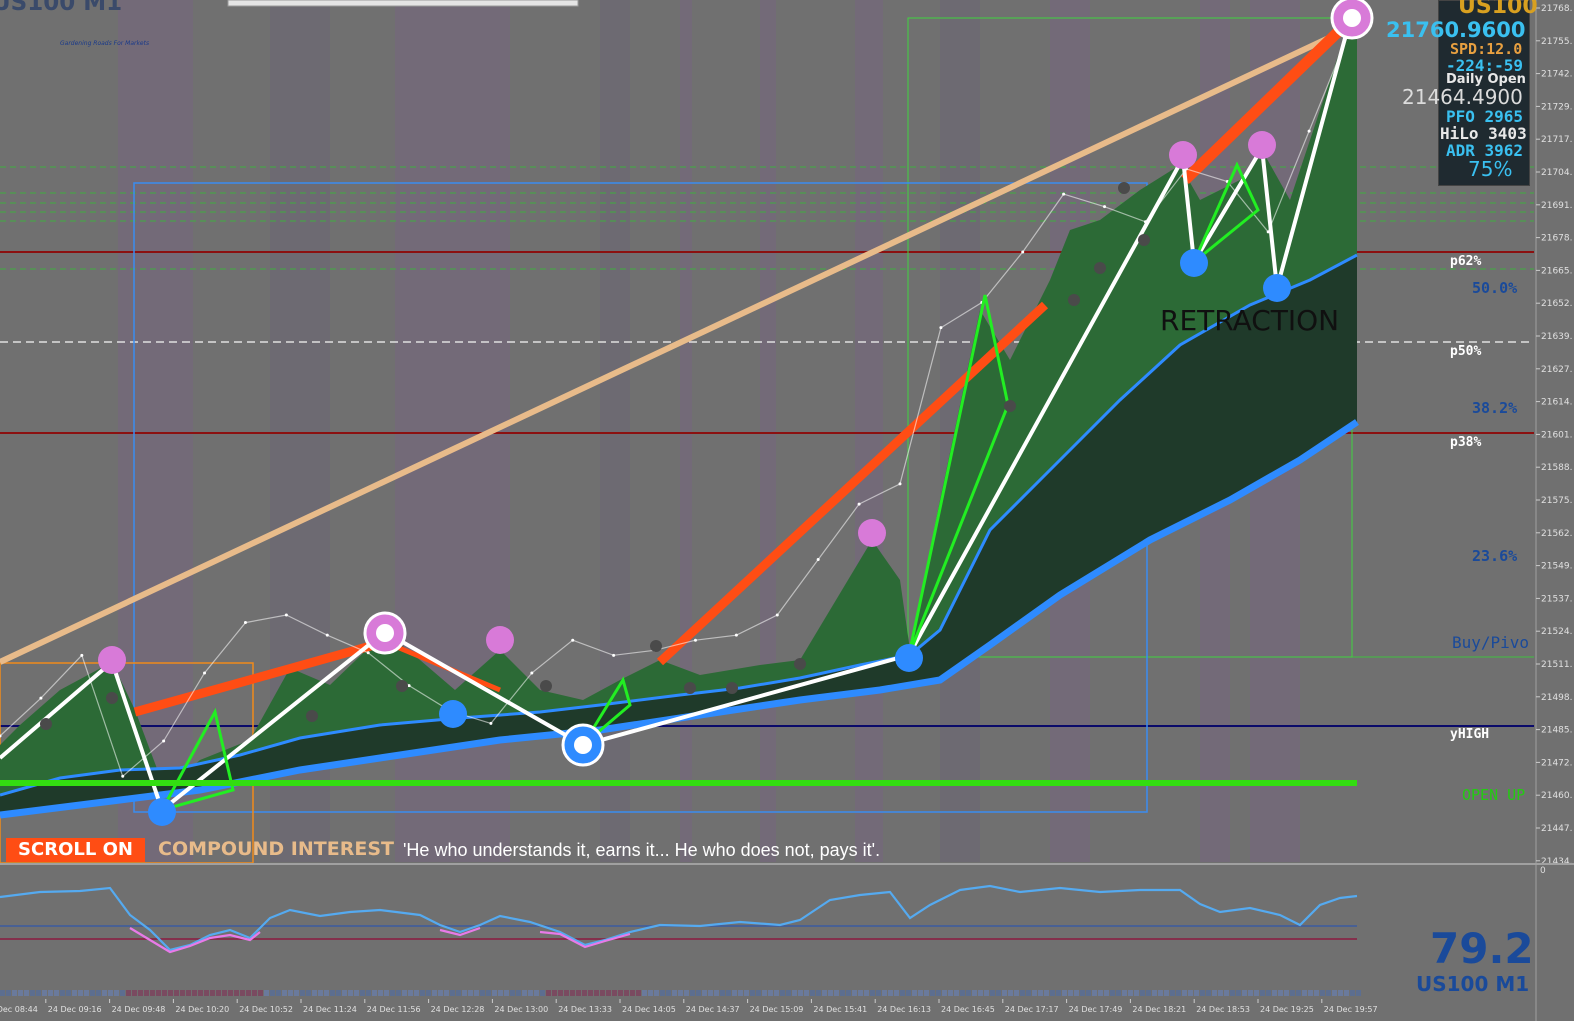  Describe the element at coordinates (583, 745) in the screenshot. I see `major-low-marker` at that location.